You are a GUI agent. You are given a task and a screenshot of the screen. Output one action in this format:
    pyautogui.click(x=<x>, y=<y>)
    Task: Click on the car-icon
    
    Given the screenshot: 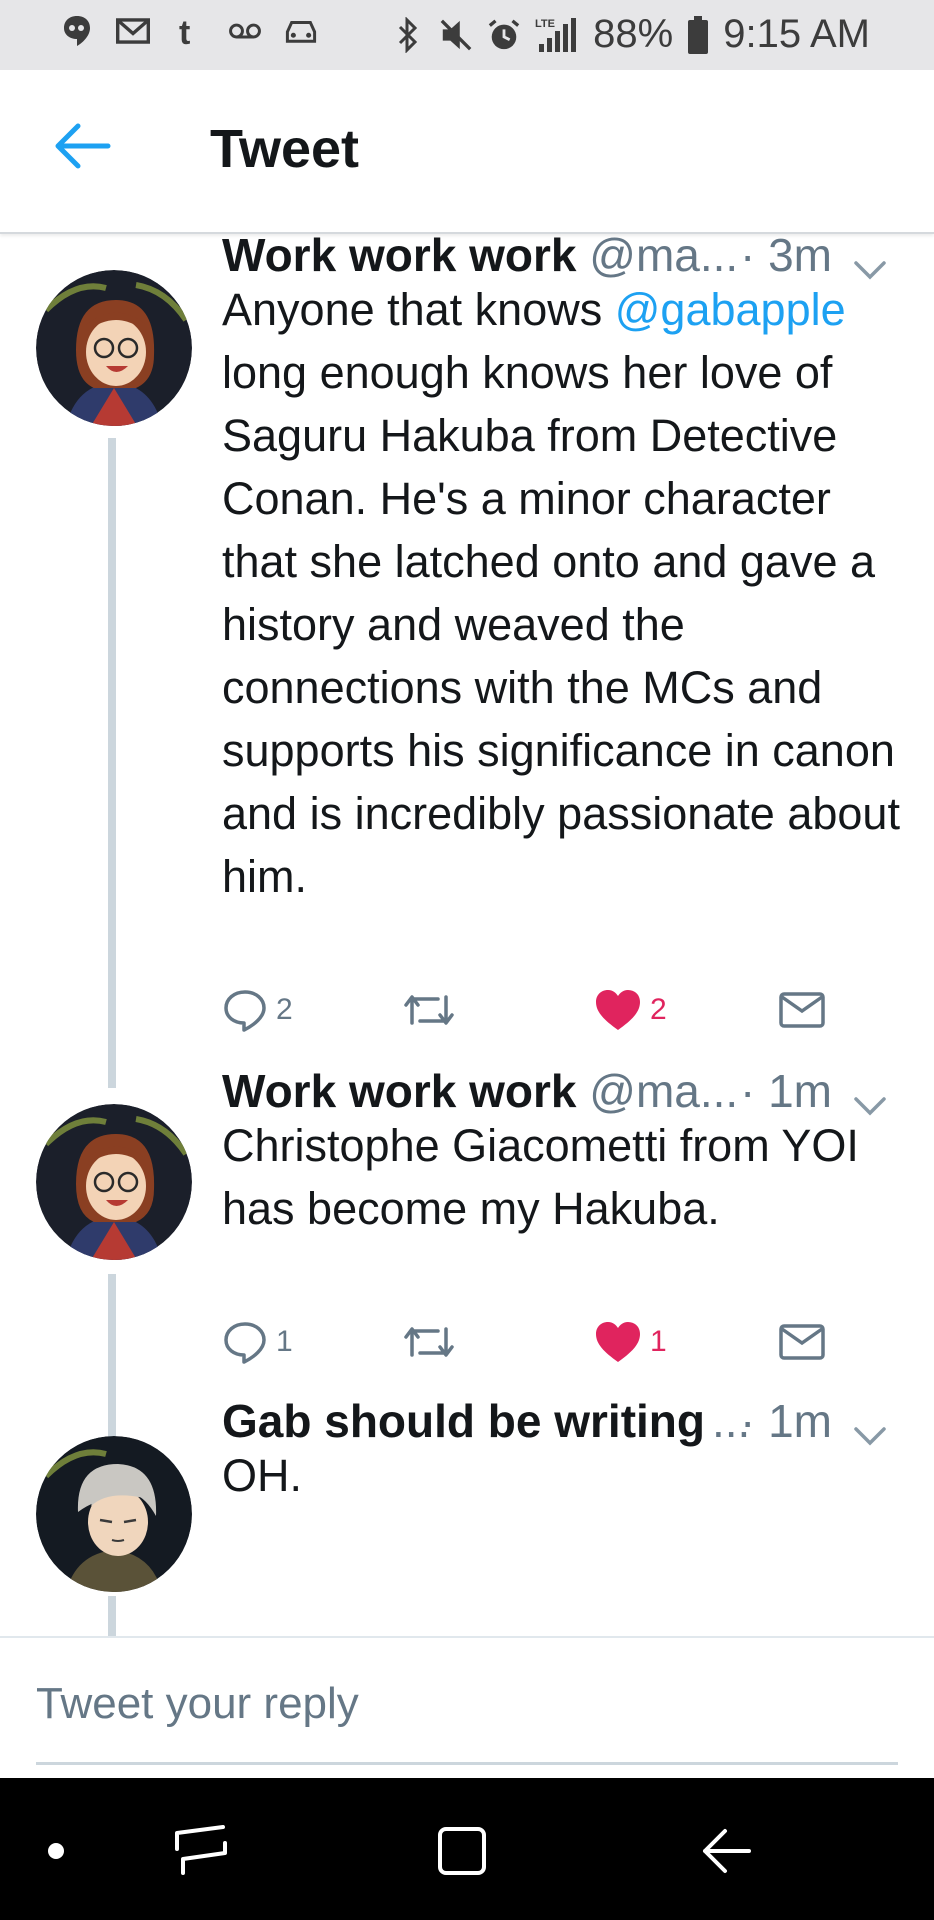 What is the action you would take?
    pyautogui.click(x=301, y=31)
    